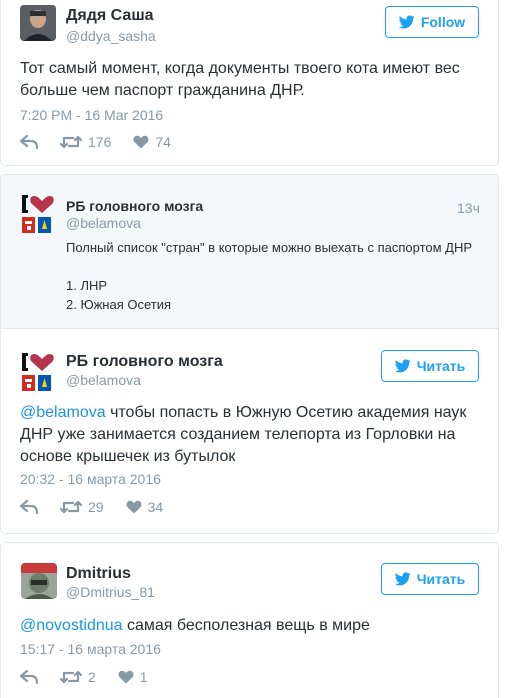  What do you see at coordinates (443, 22) in the screenshot?
I see `follow-label: Follow` at bounding box center [443, 22].